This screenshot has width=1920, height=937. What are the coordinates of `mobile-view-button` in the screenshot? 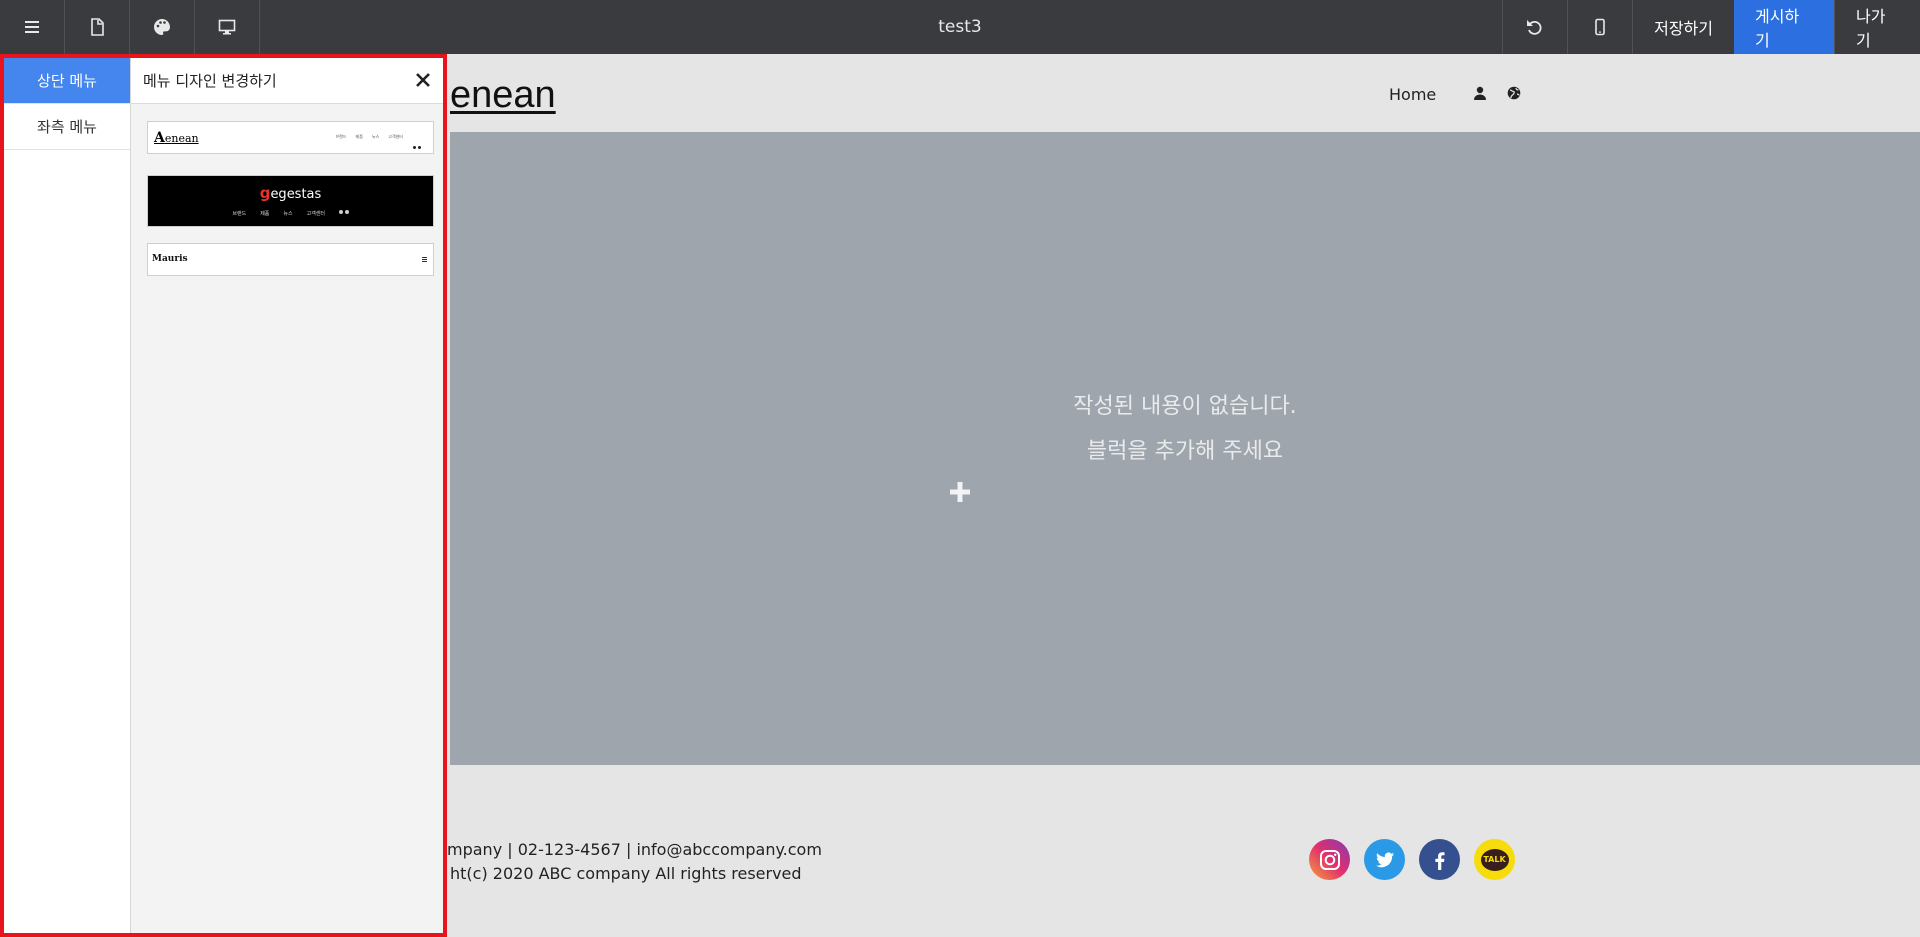 It's located at (1599, 27).